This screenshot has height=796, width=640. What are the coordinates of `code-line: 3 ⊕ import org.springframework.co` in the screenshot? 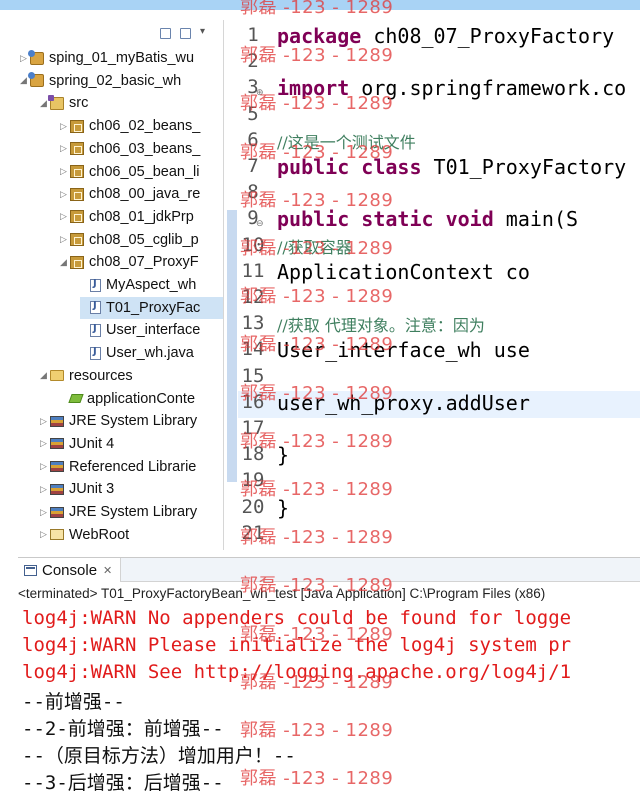 It's located at (439, 89).